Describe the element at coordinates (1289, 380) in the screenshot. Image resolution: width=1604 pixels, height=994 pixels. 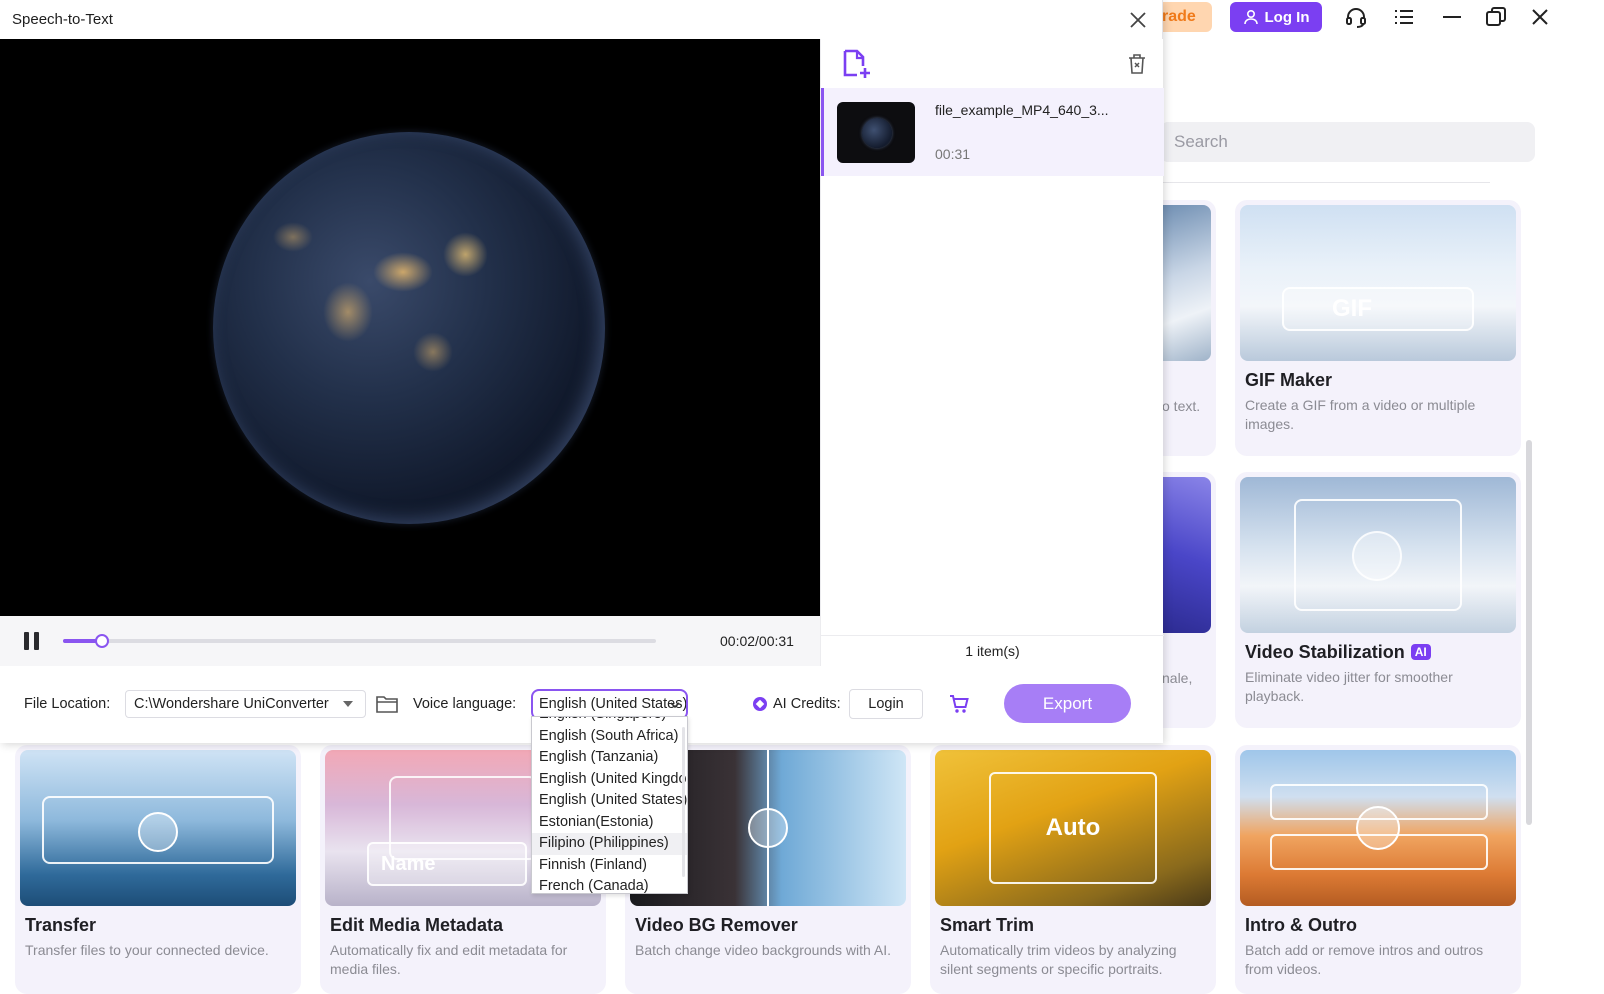
I see `tool-title: GIF Maker` at that location.